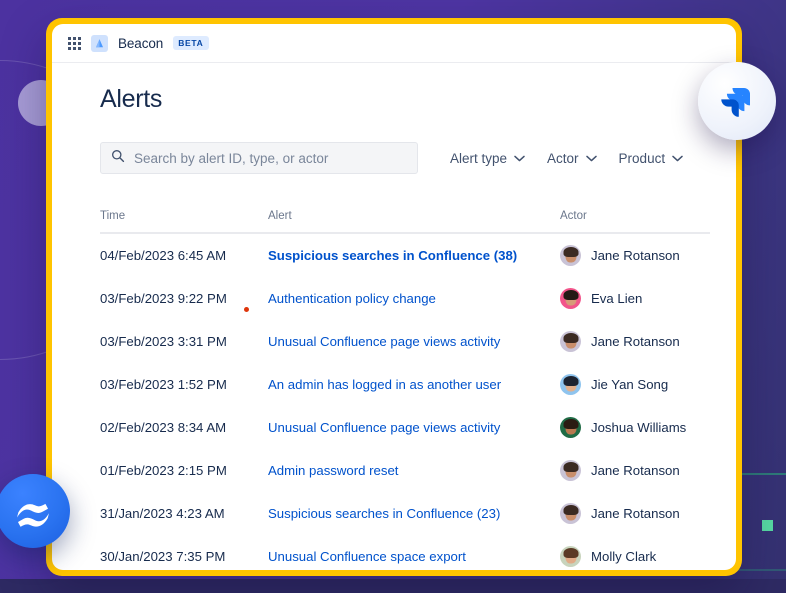 The width and height of the screenshot is (786, 593). What do you see at coordinates (384, 513) in the screenshot?
I see `alert-link: Suspicious searches in Confluence (23)` at bounding box center [384, 513].